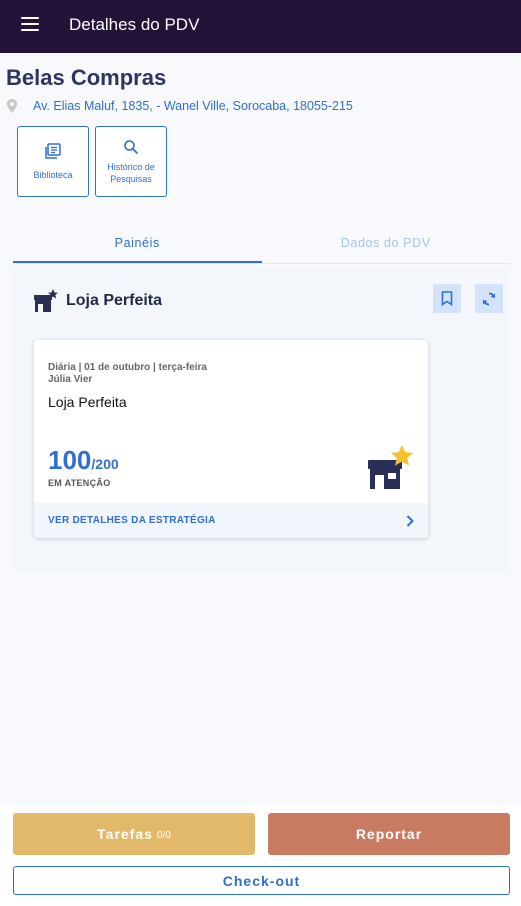 Image resolution: width=521 pixels, height=906 pixels. I want to click on card-date: Diária | 01 de outubro | terça-feira, so click(127, 367).